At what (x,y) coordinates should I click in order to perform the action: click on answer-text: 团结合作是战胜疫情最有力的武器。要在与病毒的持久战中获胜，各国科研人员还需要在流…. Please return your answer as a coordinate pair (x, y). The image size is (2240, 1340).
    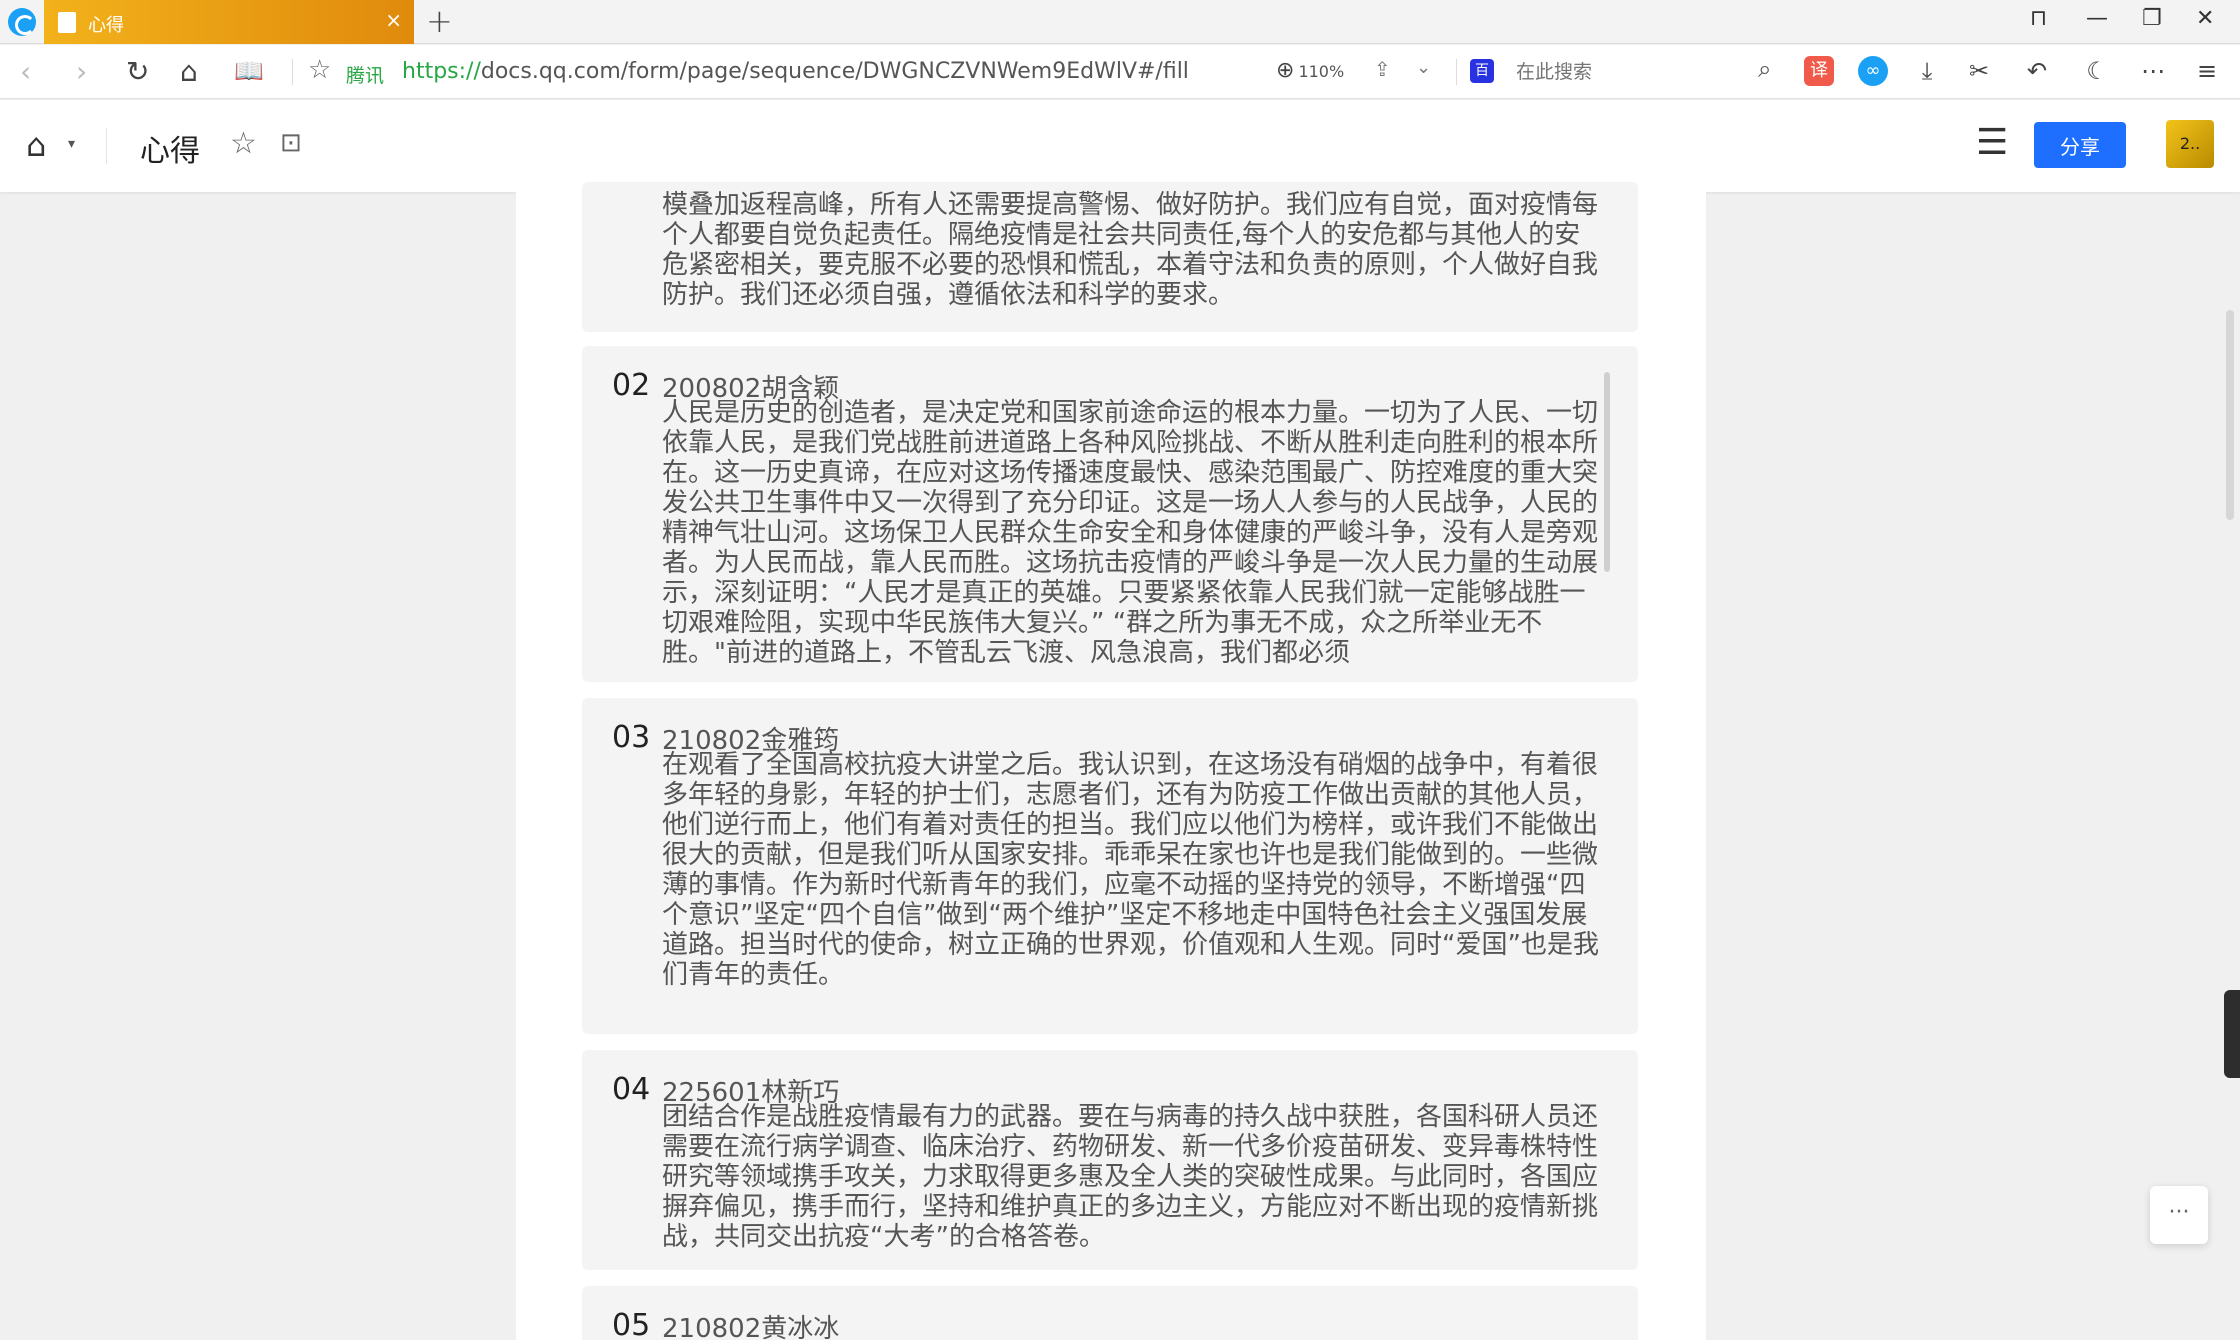
    Looking at the image, I should click on (1130, 1177).